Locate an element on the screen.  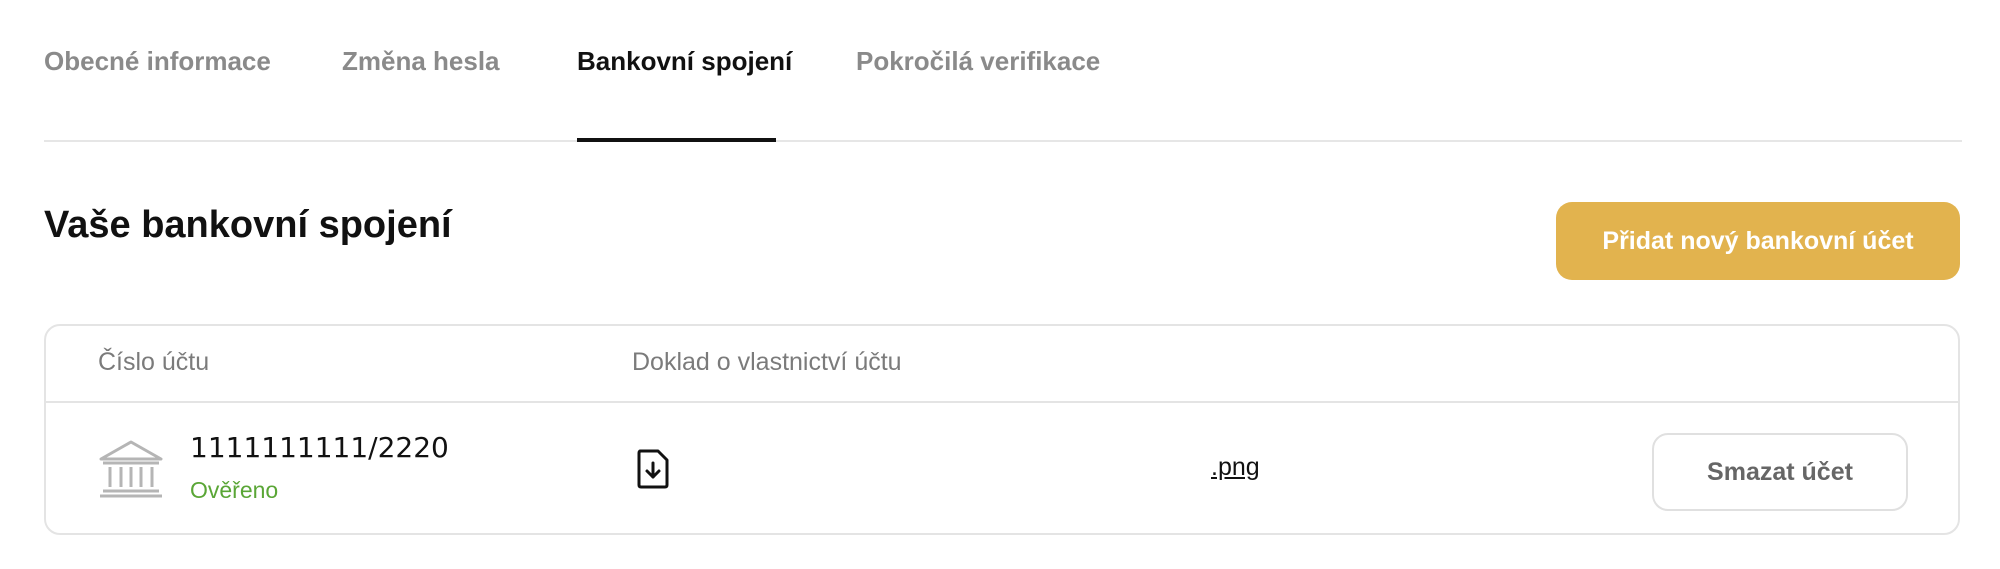
delete-account-button: Smazat účet is located at coordinates (1780, 472).